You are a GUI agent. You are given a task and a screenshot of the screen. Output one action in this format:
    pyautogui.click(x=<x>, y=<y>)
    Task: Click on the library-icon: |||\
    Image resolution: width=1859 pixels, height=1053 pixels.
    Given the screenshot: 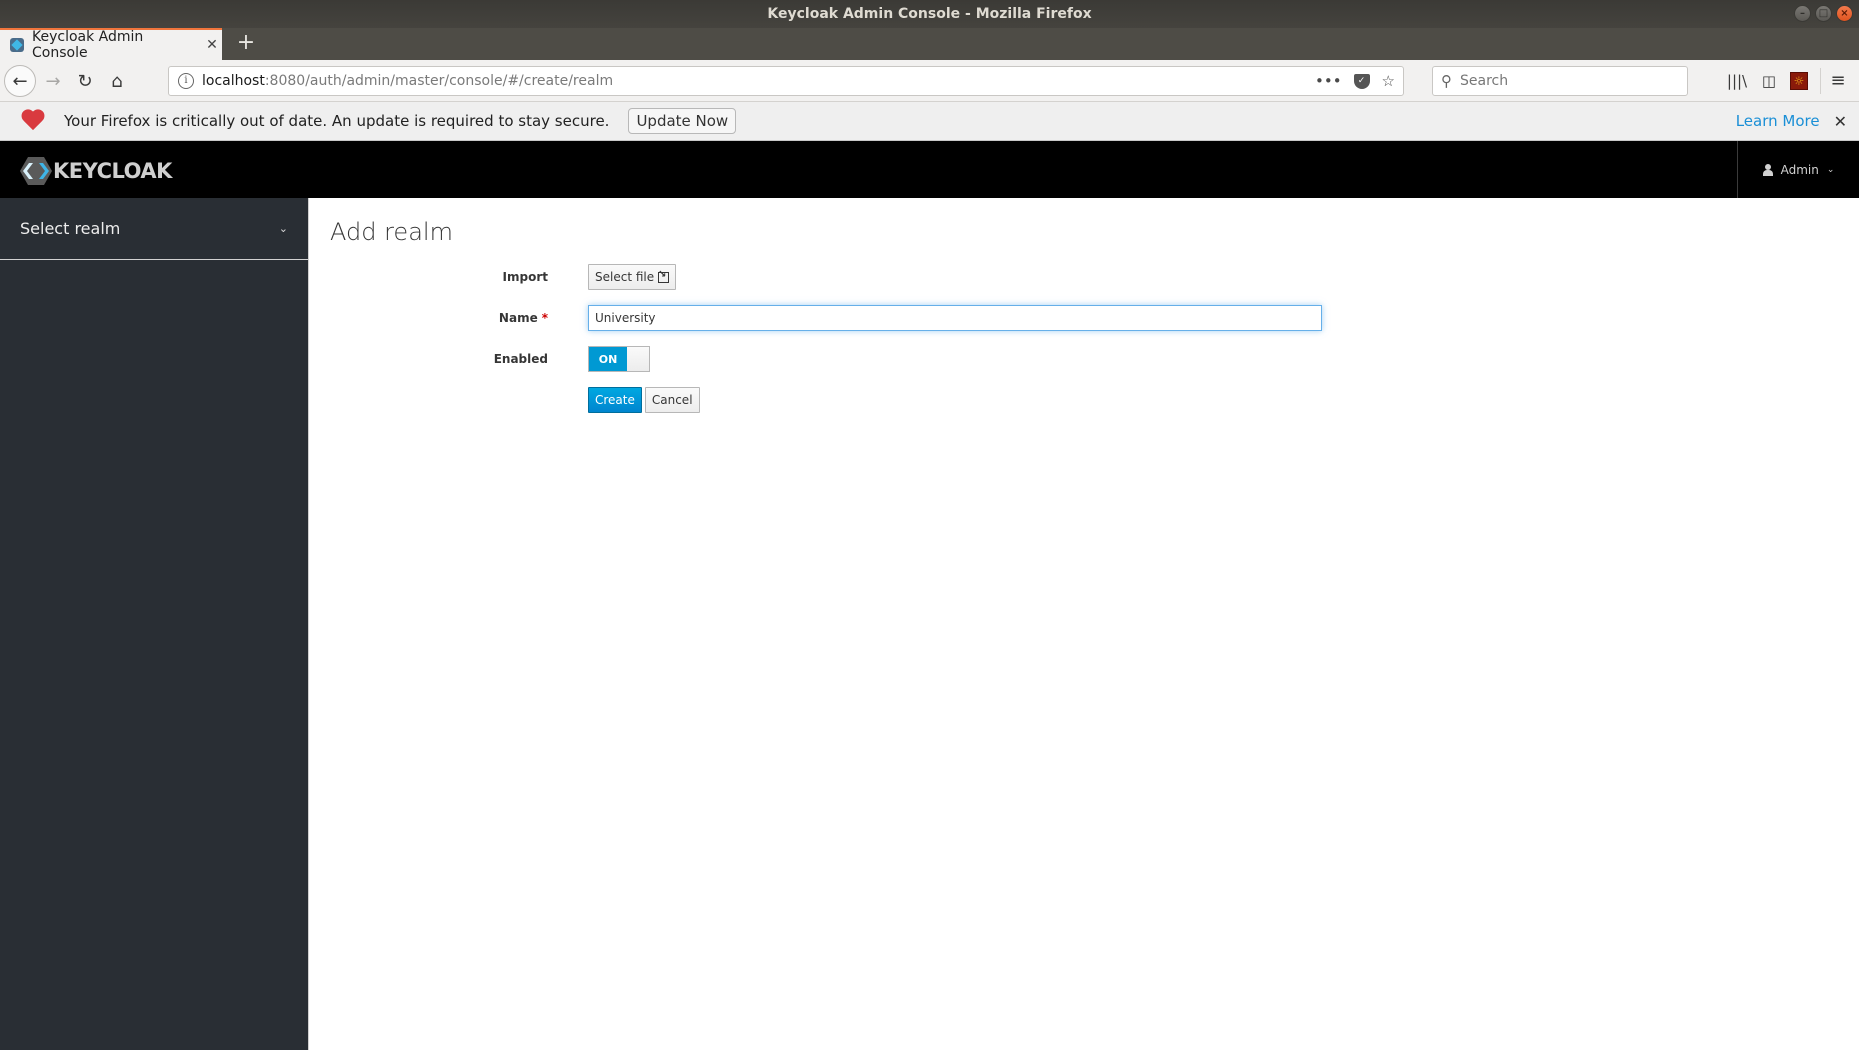 What is the action you would take?
    pyautogui.click(x=1737, y=81)
    